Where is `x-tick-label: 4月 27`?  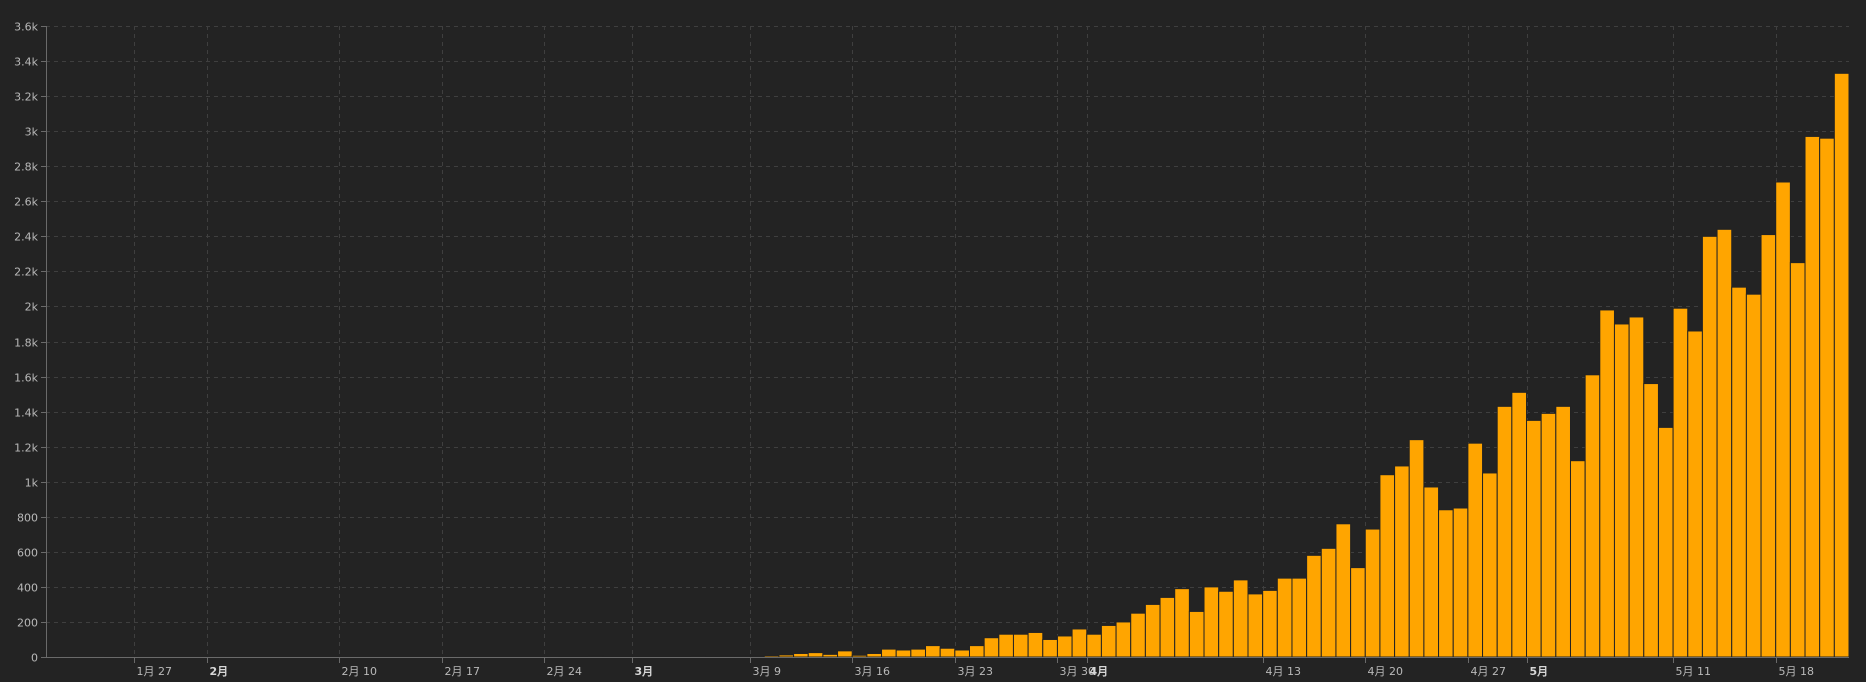
x-tick-label: 4月 27 is located at coordinates (1489, 671).